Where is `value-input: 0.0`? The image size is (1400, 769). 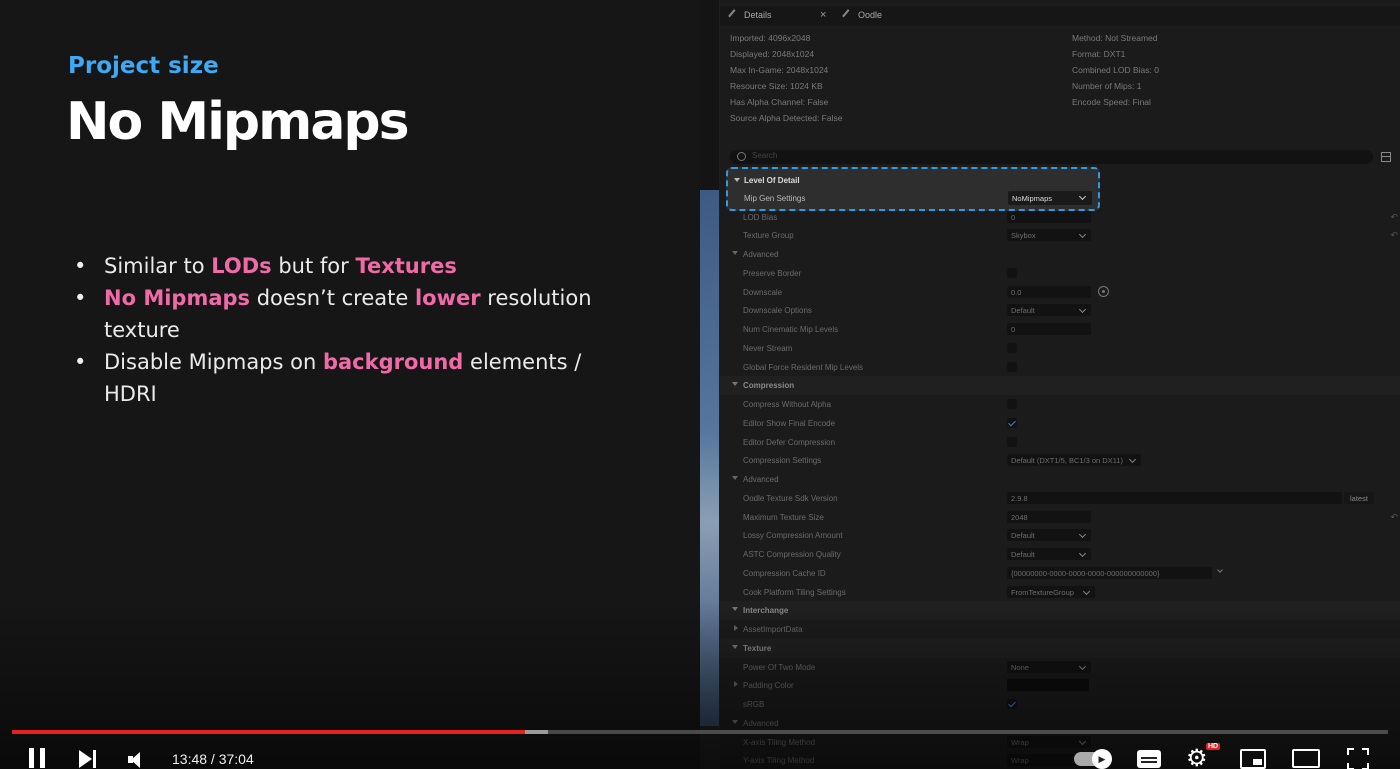
value-input: 0.0 is located at coordinates (1049, 291).